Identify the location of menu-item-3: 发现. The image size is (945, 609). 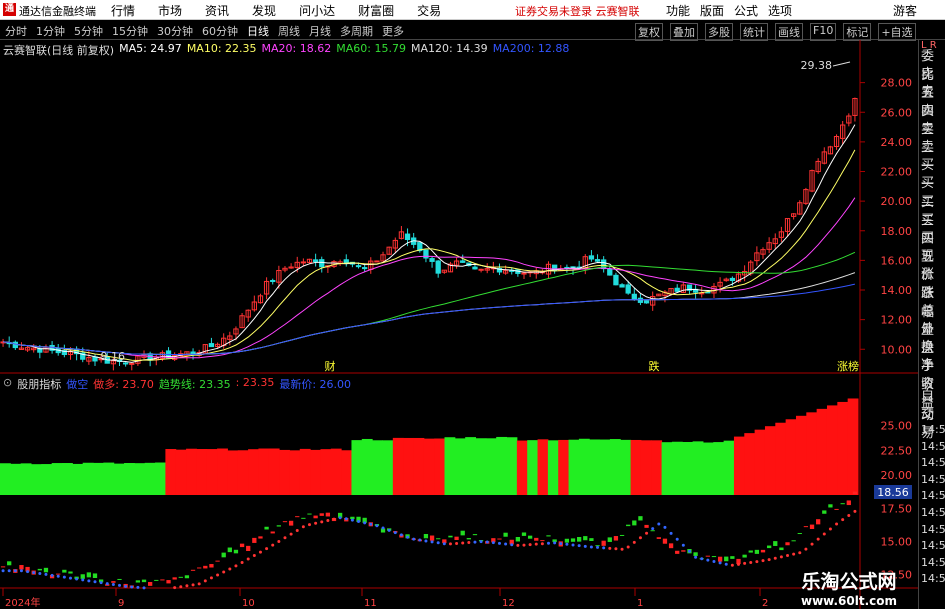
(264, 10).